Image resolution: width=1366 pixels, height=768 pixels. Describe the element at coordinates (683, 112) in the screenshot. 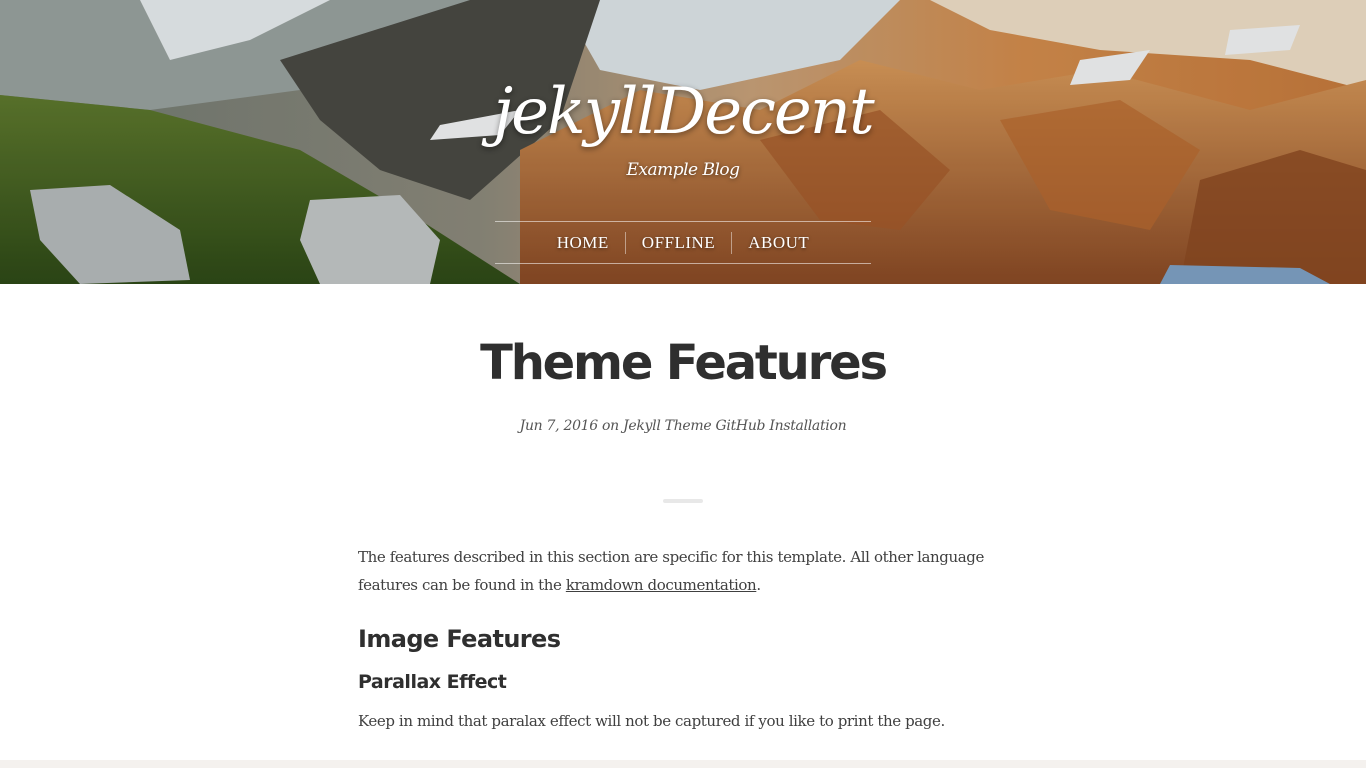

I see `site-title: jekyllDecent` at that location.